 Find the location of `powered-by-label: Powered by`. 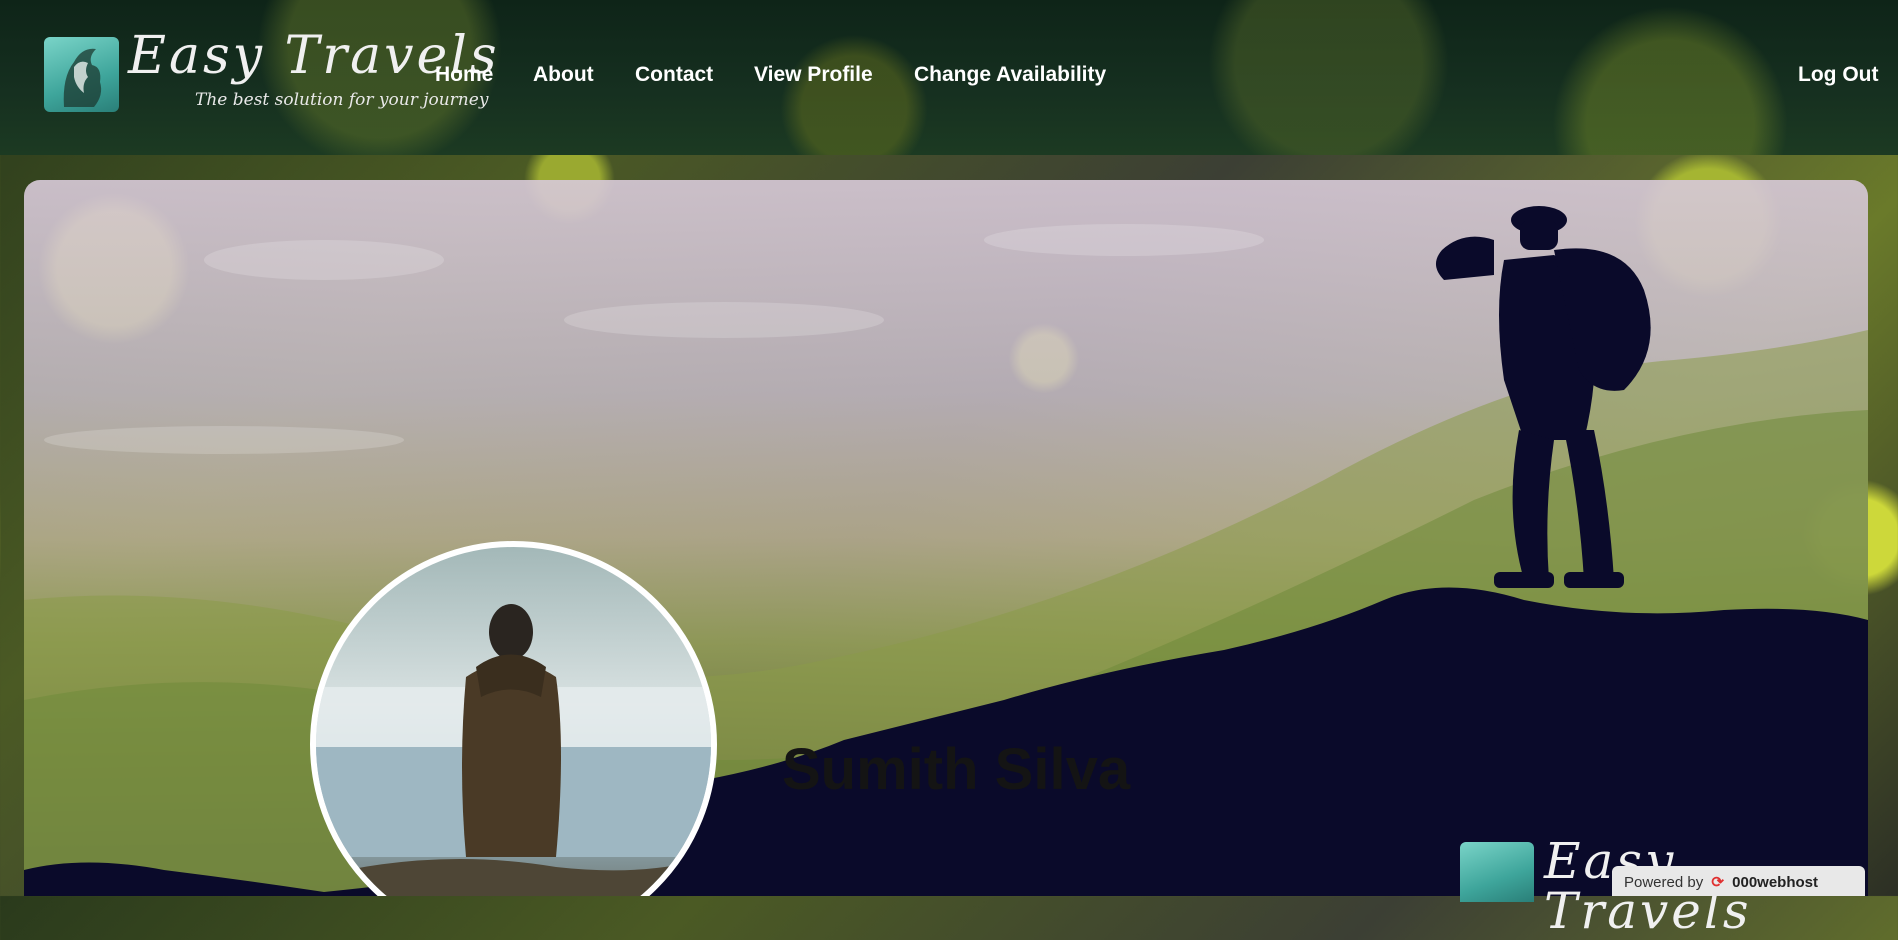

powered-by-label: Powered by is located at coordinates (1664, 882).